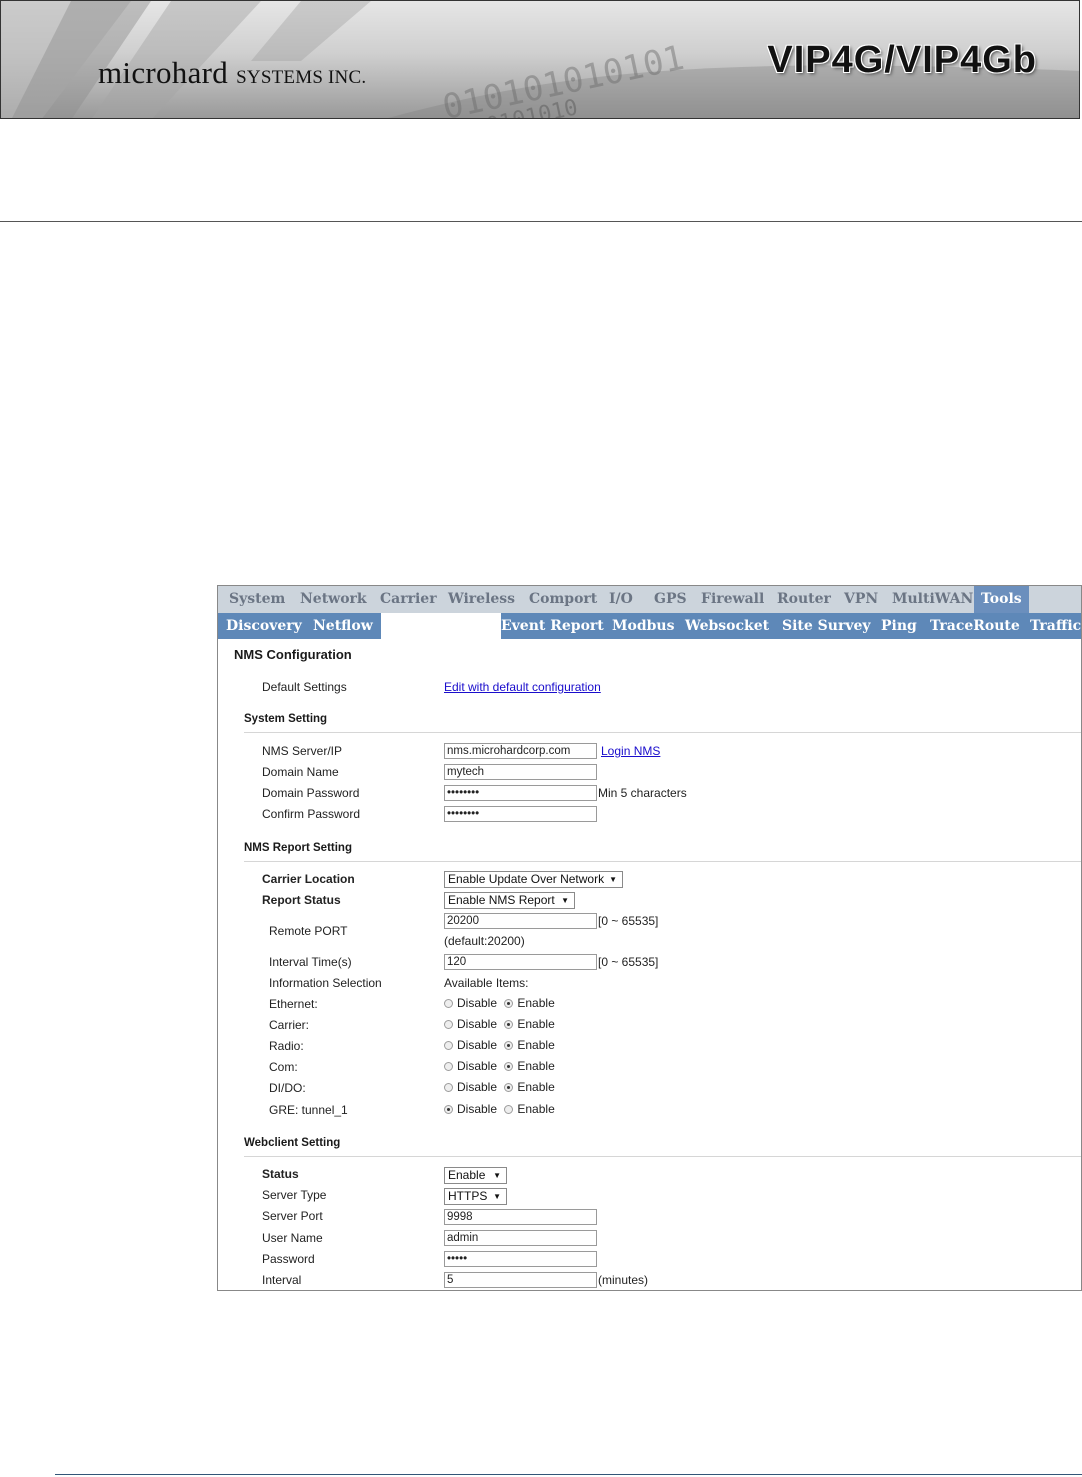 The height and width of the screenshot is (1477, 1082). Describe the element at coordinates (642, 793) in the screenshot. I see `password-hint: Min 5 characters` at that location.